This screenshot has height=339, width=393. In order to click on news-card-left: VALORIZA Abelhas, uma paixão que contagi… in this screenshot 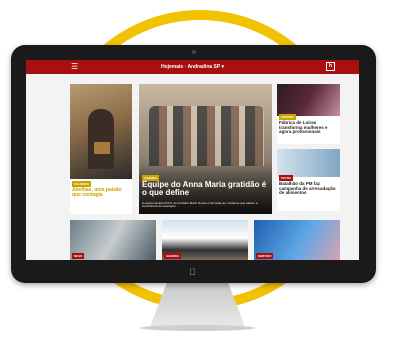, I will do `click(101, 149)`.